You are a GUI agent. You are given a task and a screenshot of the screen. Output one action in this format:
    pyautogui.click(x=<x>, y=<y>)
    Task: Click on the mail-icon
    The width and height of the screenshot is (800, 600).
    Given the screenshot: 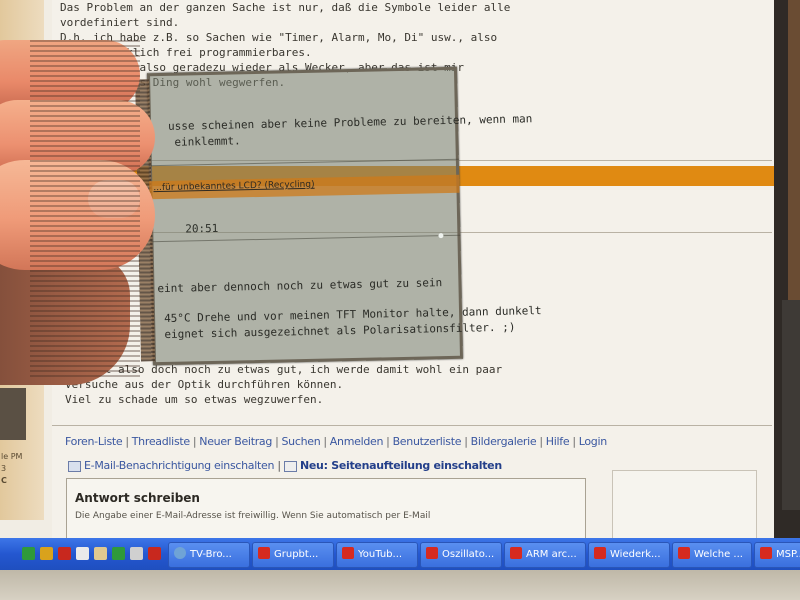 What is the action you would take?
    pyautogui.click(x=74, y=466)
    